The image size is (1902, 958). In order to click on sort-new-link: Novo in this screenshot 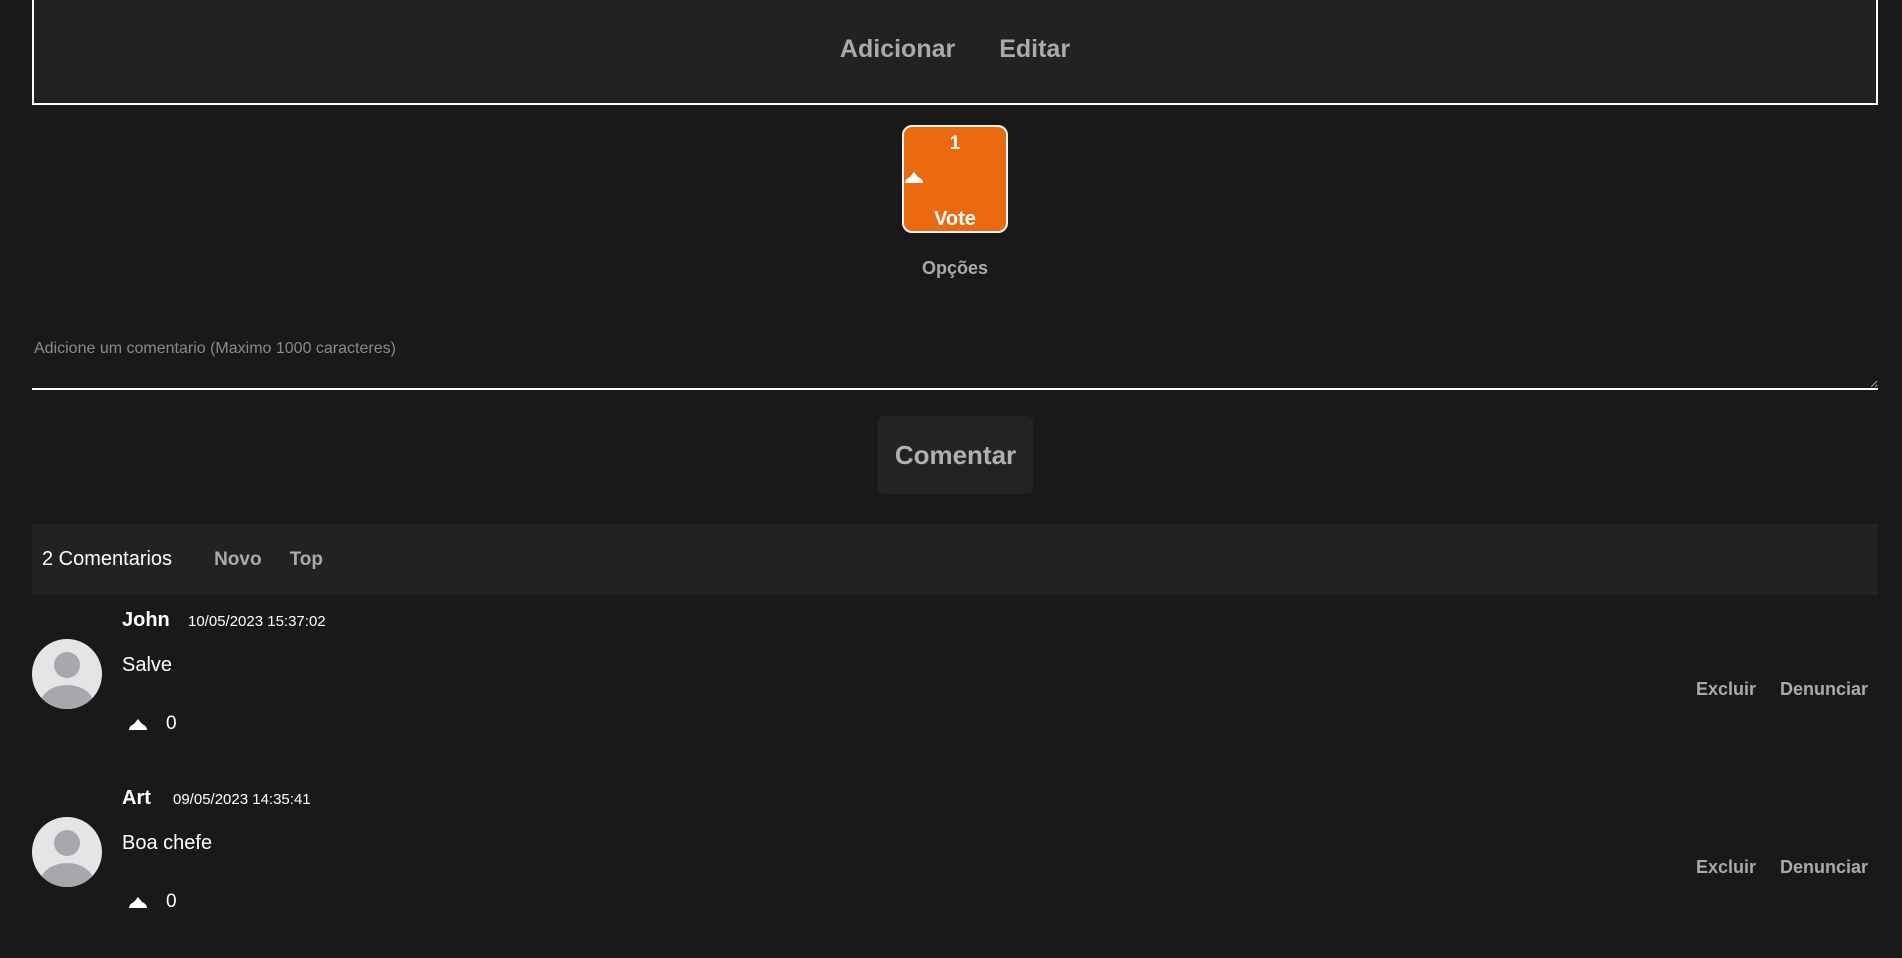, I will do `click(238, 560)`.